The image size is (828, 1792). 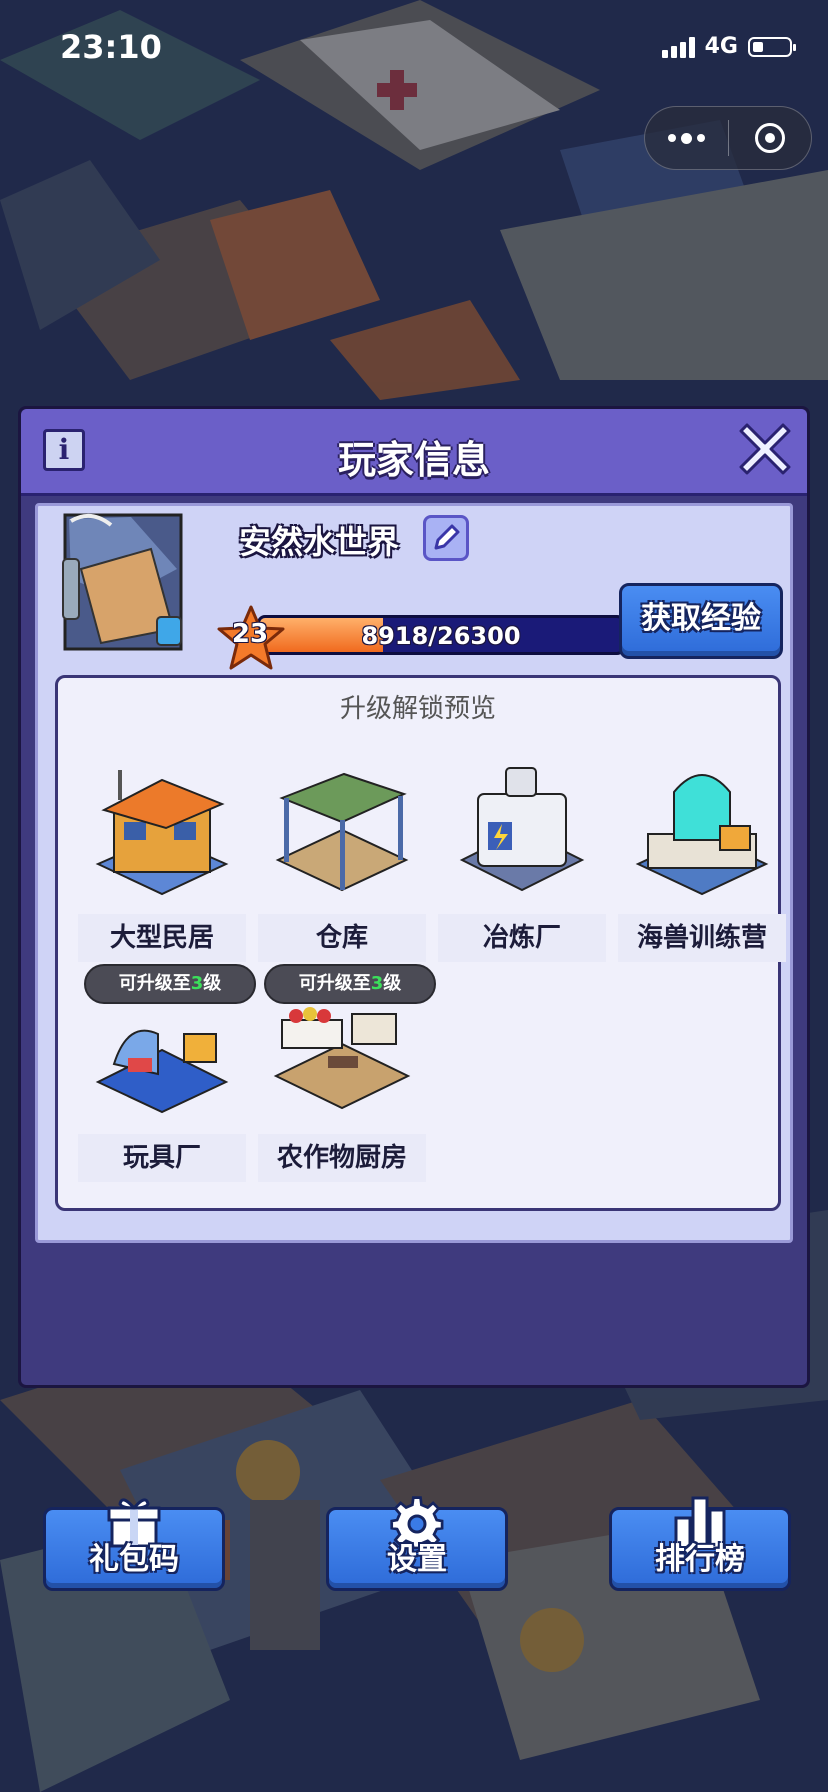 What do you see at coordinates (162, 1071) in the screenshot?
I see `toy-factory-icon` at bounding box center [162, 1071].